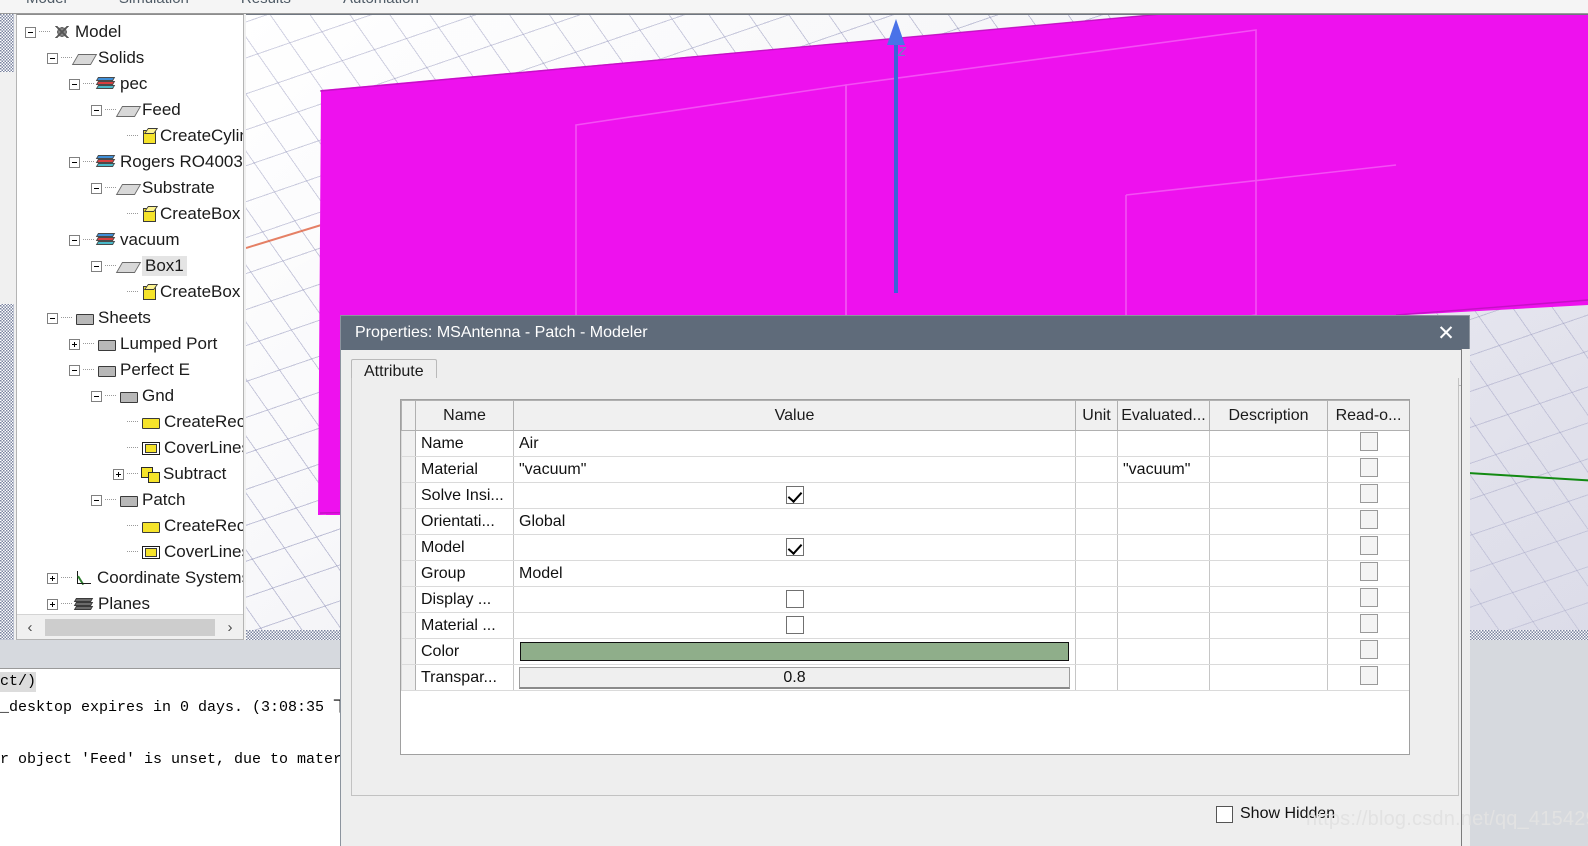 The height and width of the screenshot is (846, 1588). What do you see at coordinates (130, 162) in the screenshot?
I see `tree-item-rogers-ro4003-tm: Rogers RO4003 (tm` at bounding box center [130, 162].